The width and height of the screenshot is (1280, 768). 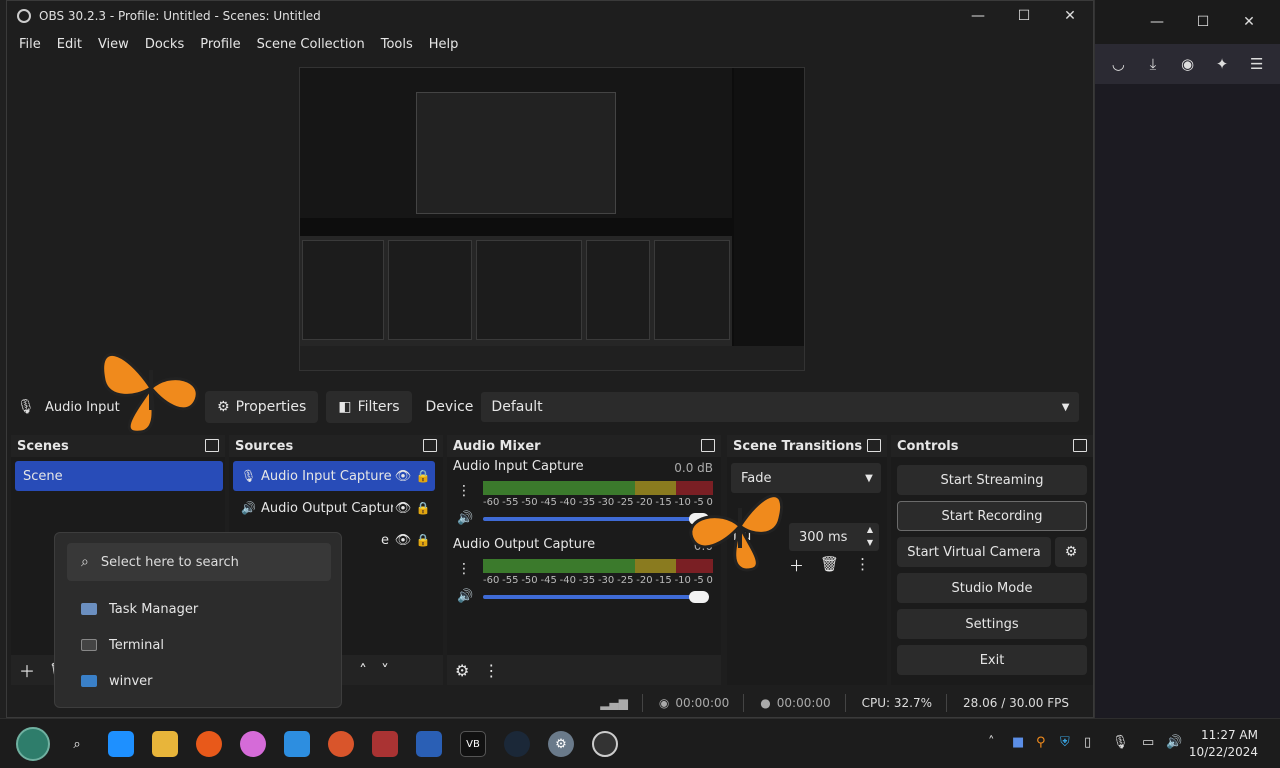 I want to click on obs-icon, so click(x=605, y=744).